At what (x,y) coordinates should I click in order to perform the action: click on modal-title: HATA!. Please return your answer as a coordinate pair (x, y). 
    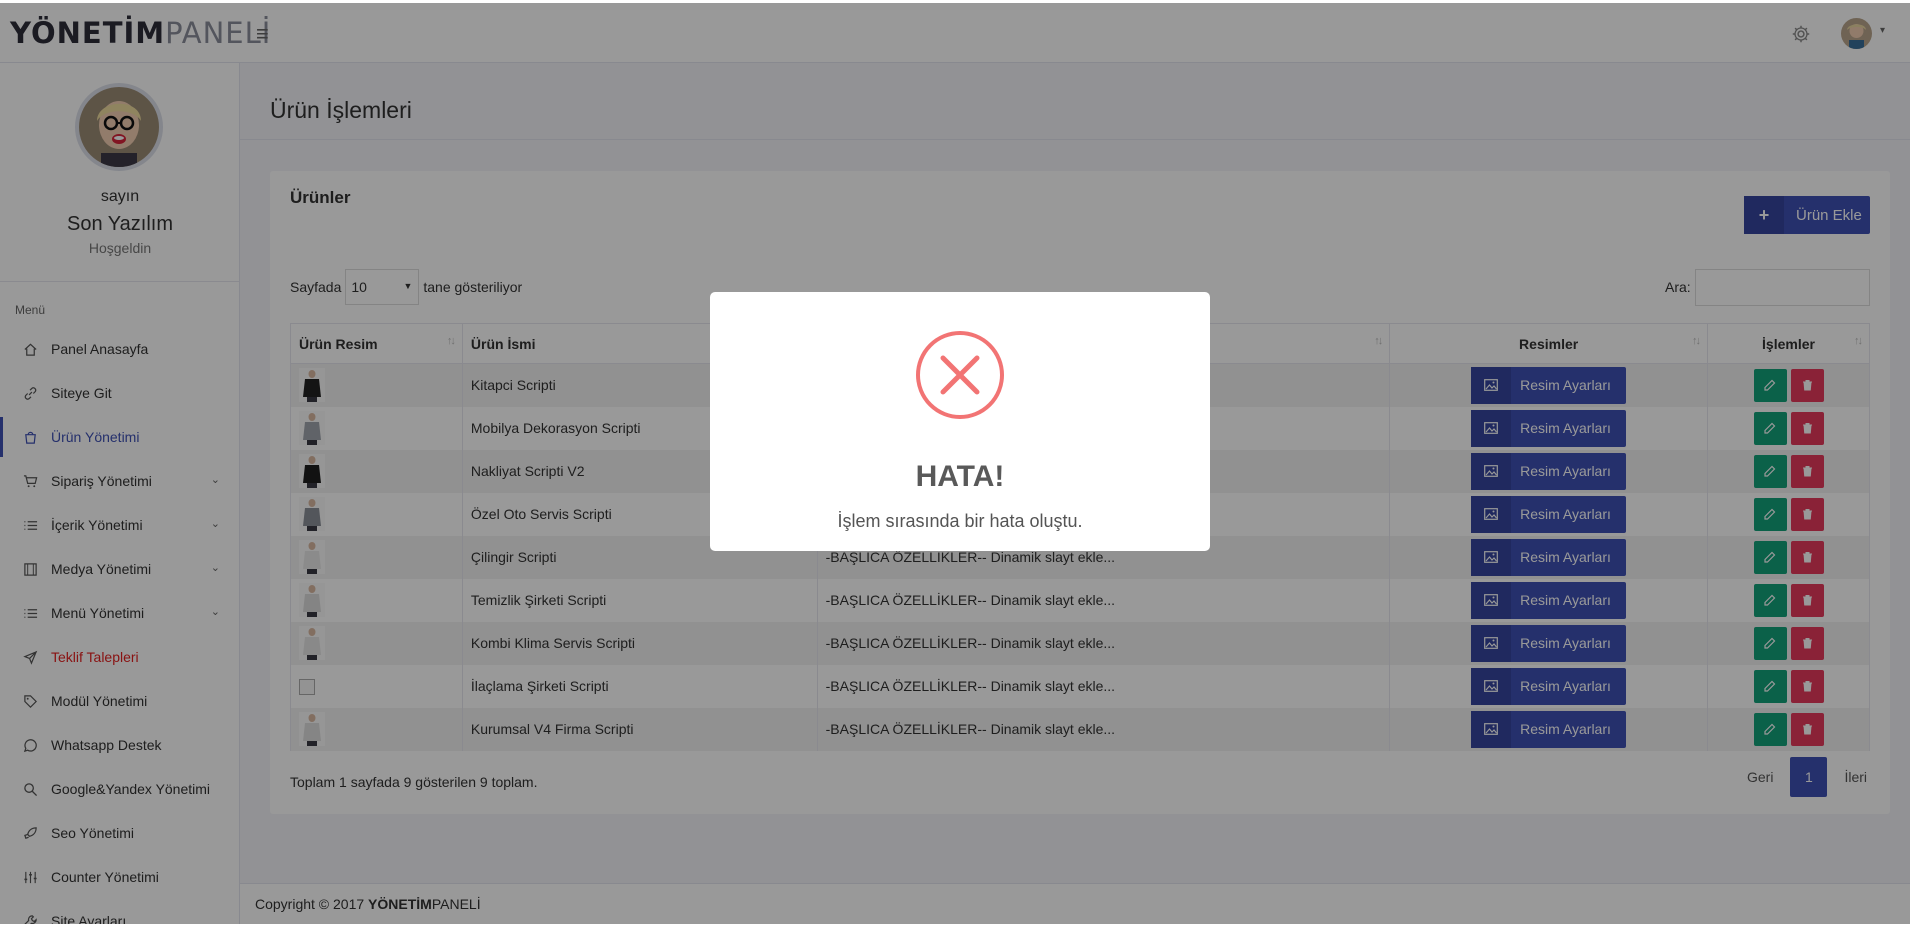
    Looking at the image, I should click on (960, 476).